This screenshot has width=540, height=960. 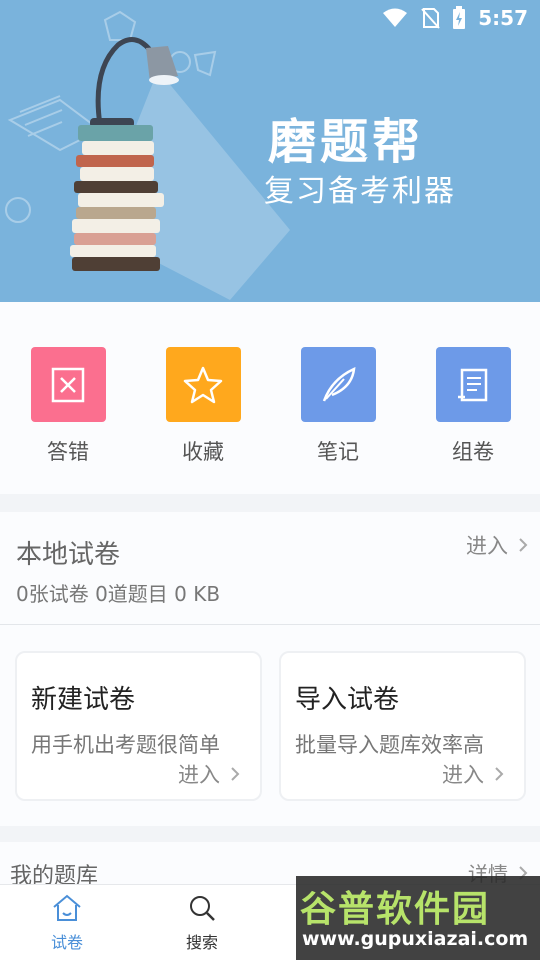 What do you see at coordinates (67, 923) in the screenshot?
I see `tab-papers: 试卷` at bounding box center [67, 923].